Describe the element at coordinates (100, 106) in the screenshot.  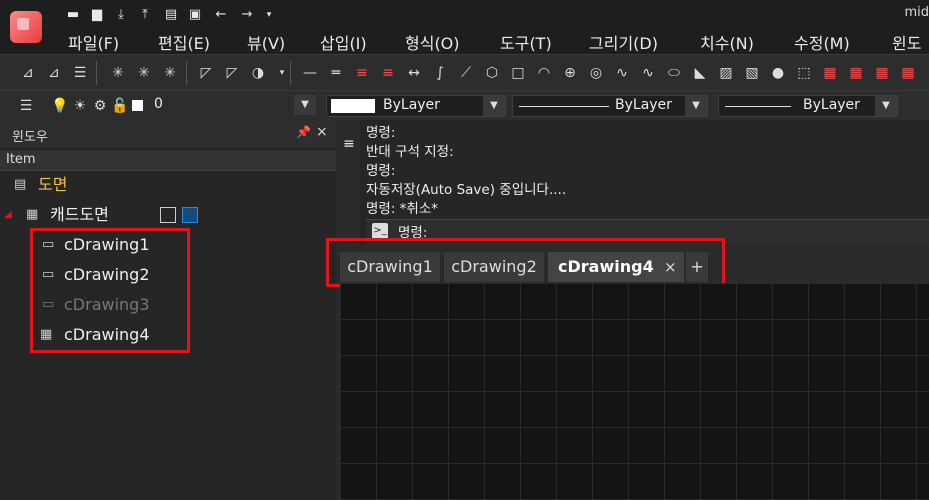
I see `layer-viewport-icon: ⚙` at that location.